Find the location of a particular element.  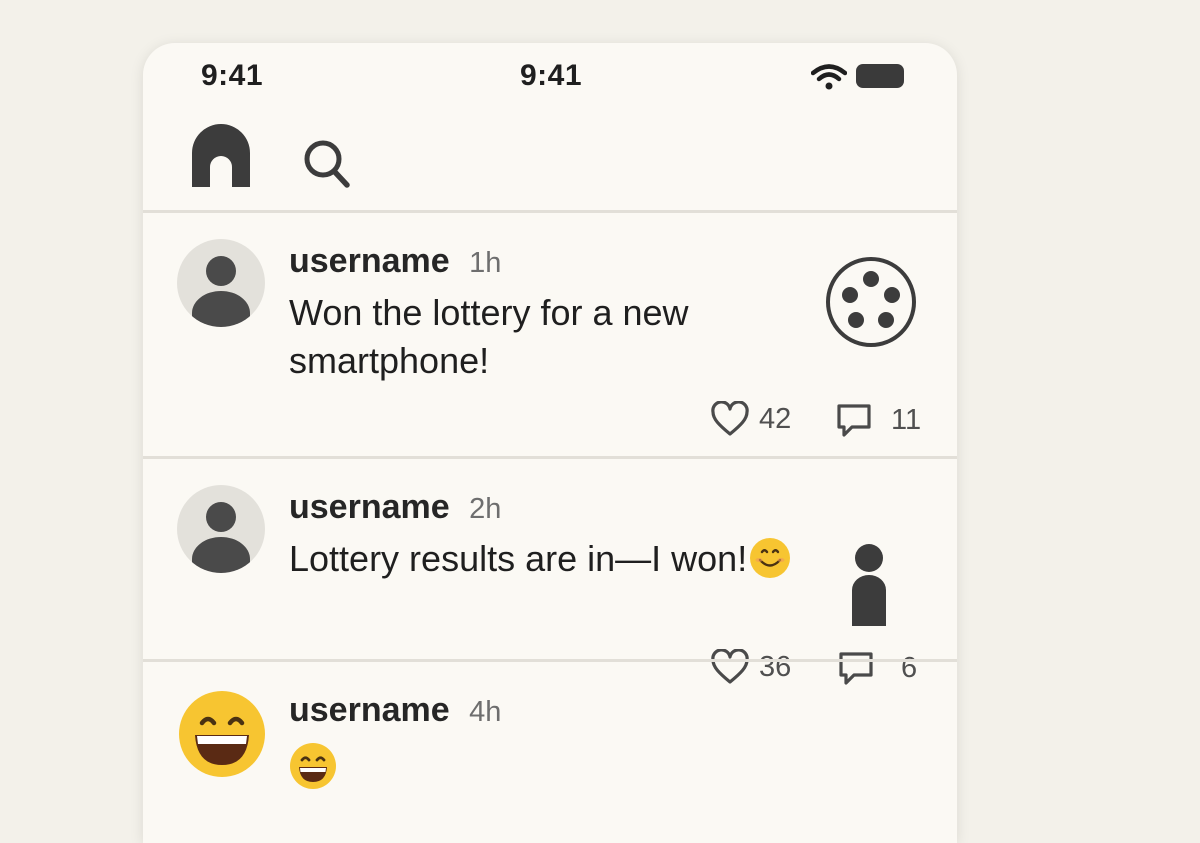

post-header: username 1h is located at coordinates (395, 262).